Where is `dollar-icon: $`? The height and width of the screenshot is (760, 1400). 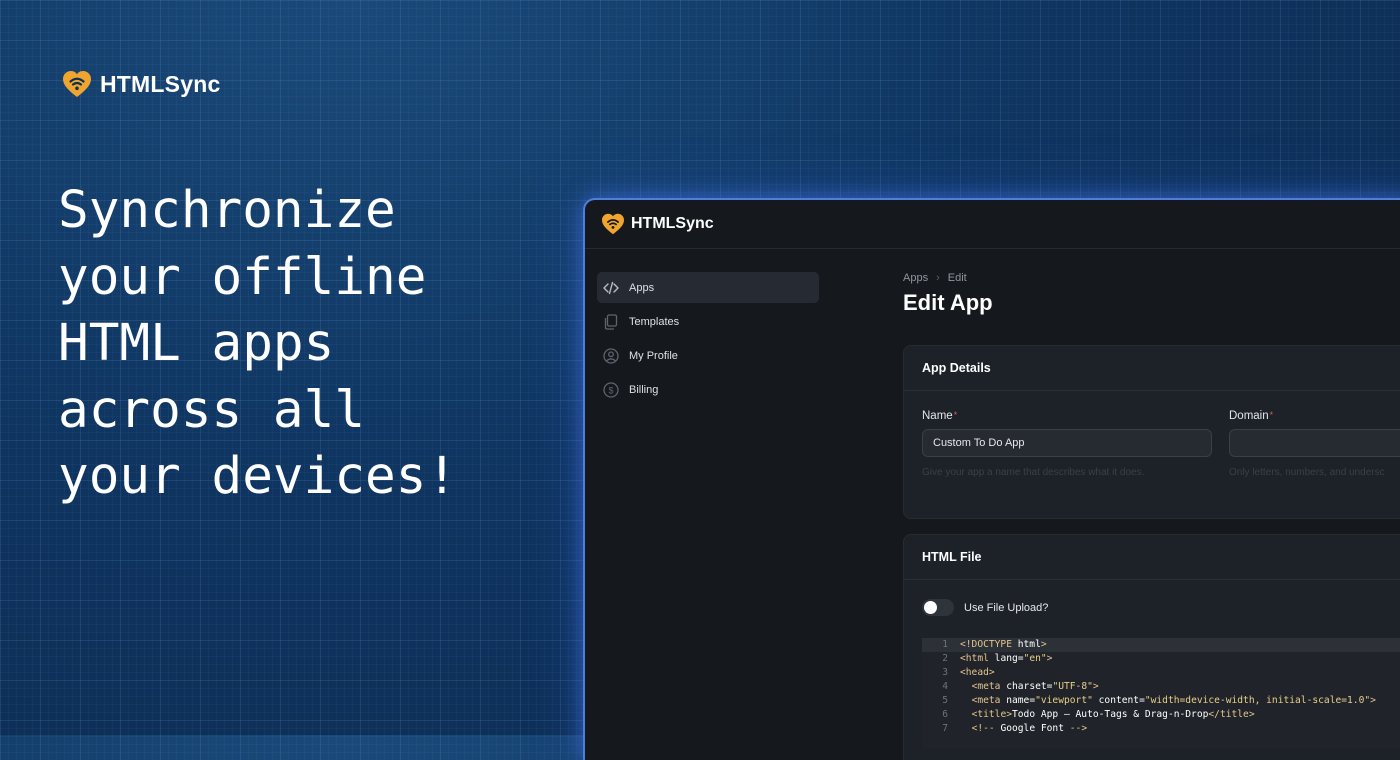 dollar-icon: $ is located at coordinates (611, 389).